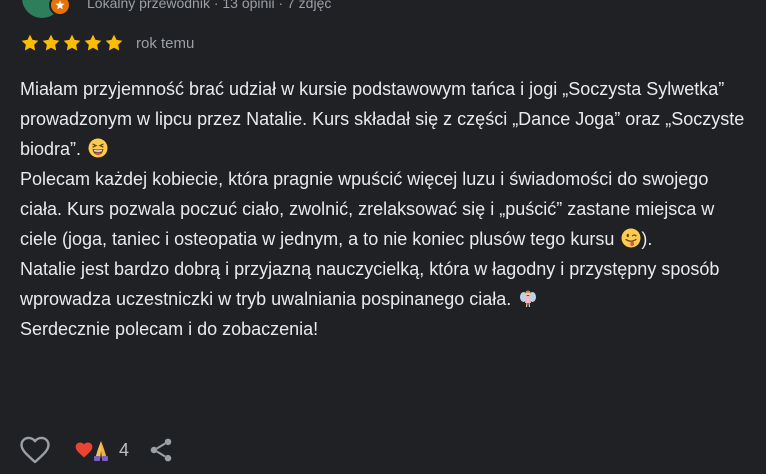 The width and height of the screenshot is (766, 474). Describe the element at coordinates (35, 450) in the screenshot. I see `like-heart-outline-icon` at that location.